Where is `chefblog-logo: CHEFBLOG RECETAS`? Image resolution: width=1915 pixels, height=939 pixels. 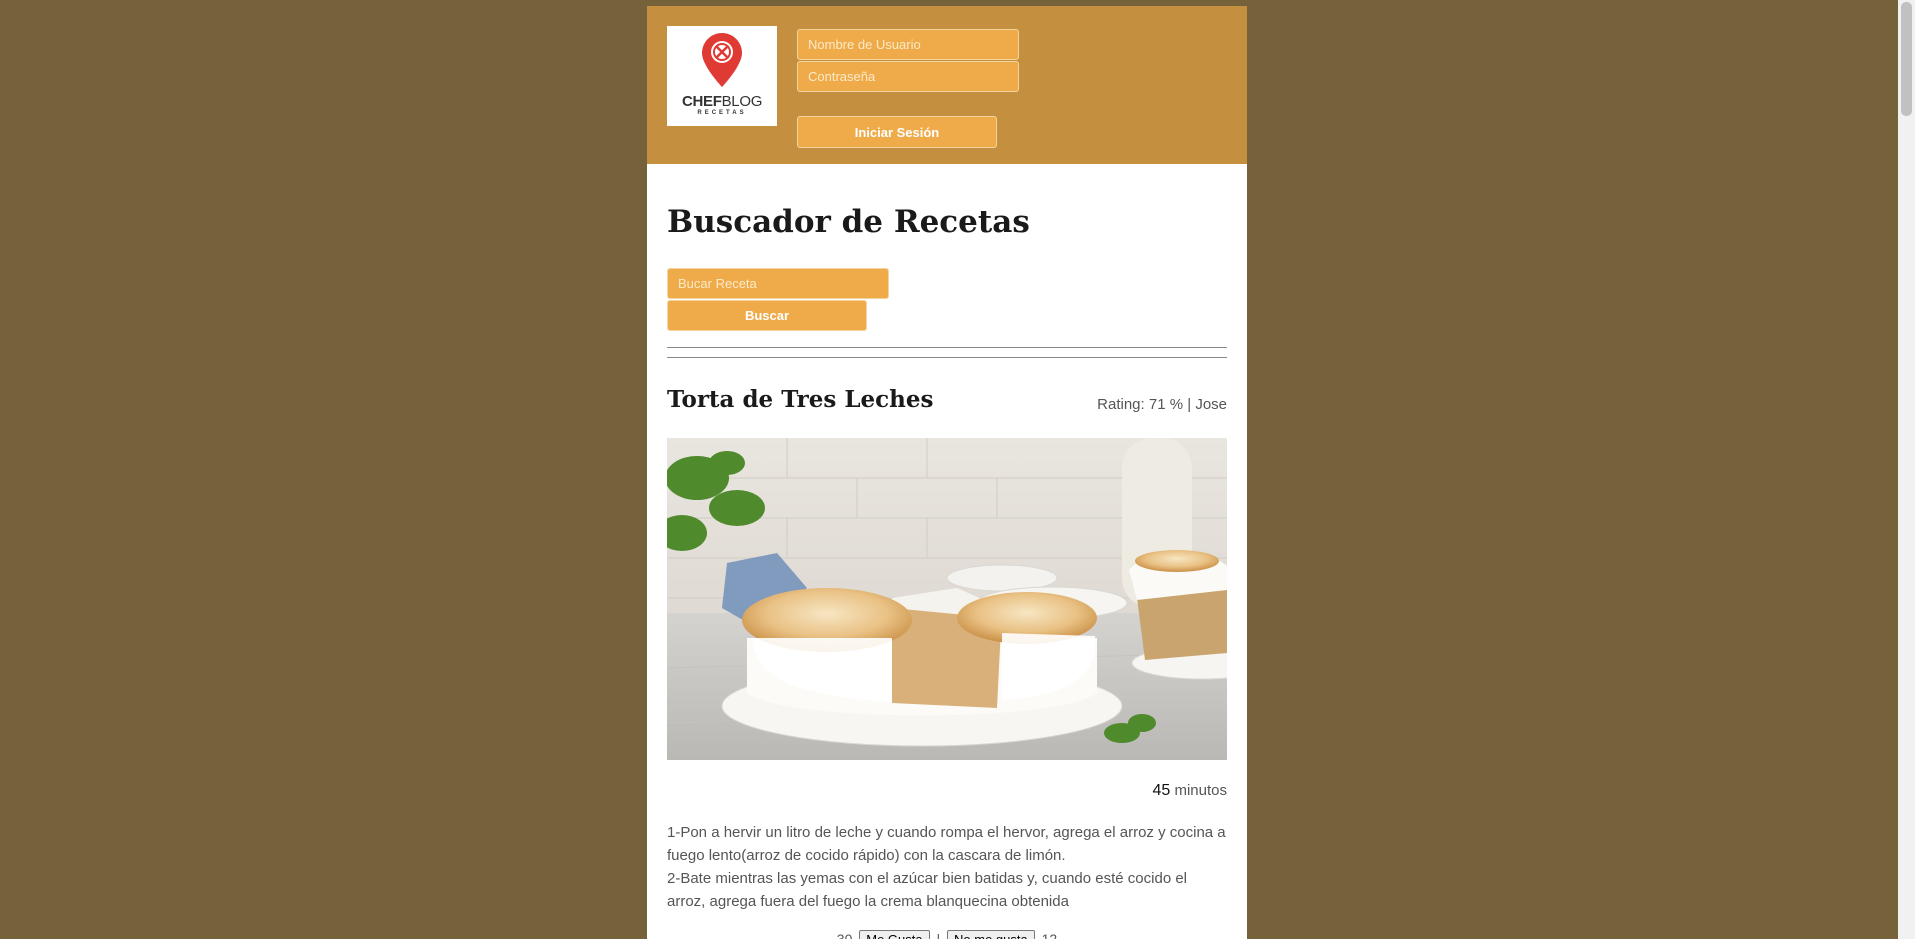 chefblog-logo: CHEFBLOG RECETAS is located at coordinates (722, 76).